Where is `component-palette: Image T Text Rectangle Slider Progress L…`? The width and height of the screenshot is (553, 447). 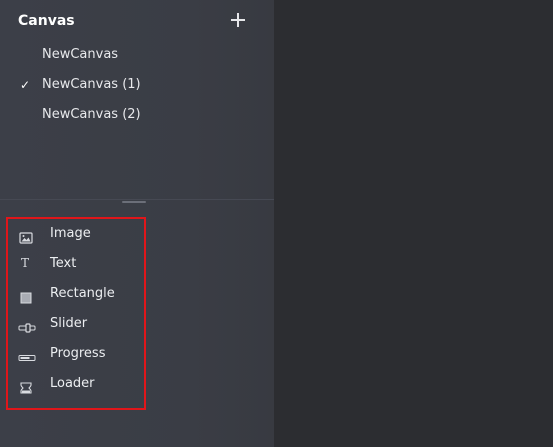 component-palette: Image T Text Rectangle Slider Progress L… is located at coordinates (76, 309).